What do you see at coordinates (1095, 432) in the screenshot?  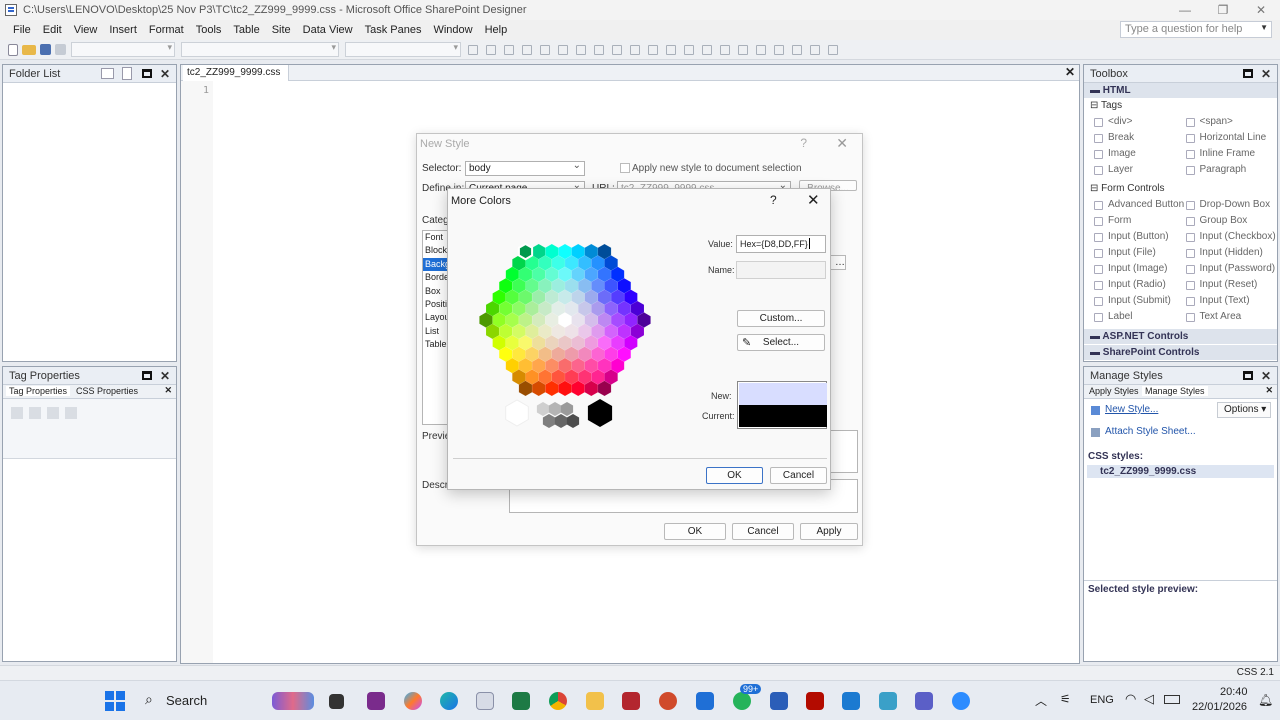 I see `attach-style-sheet-icon` at bounding box center [1095, 432].